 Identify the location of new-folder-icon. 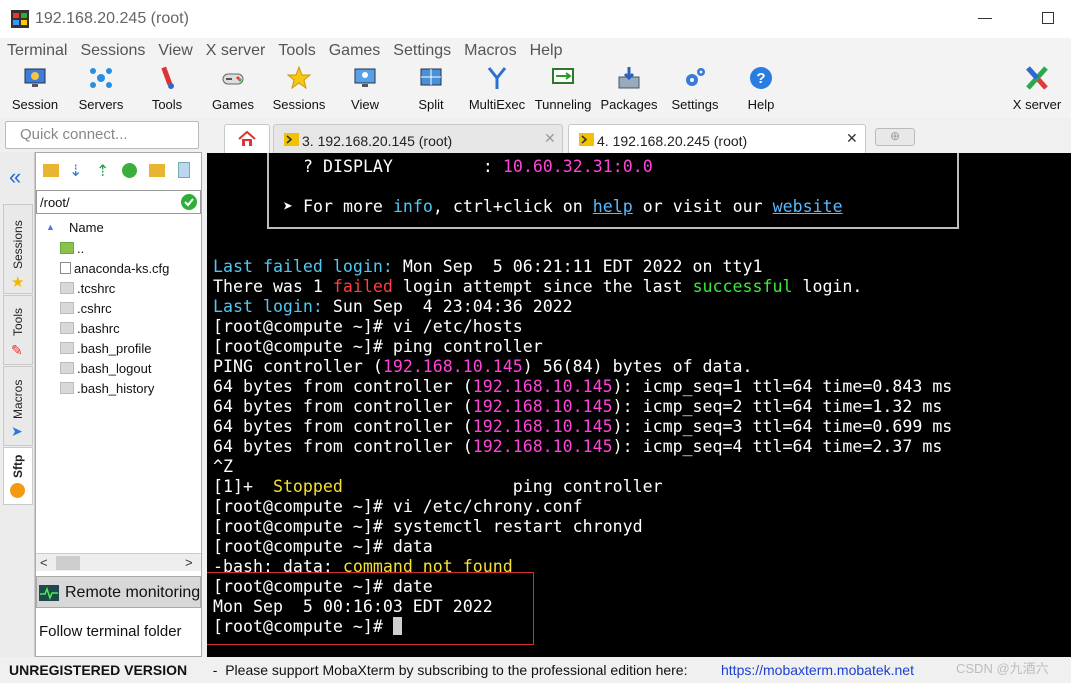
(157, 170).